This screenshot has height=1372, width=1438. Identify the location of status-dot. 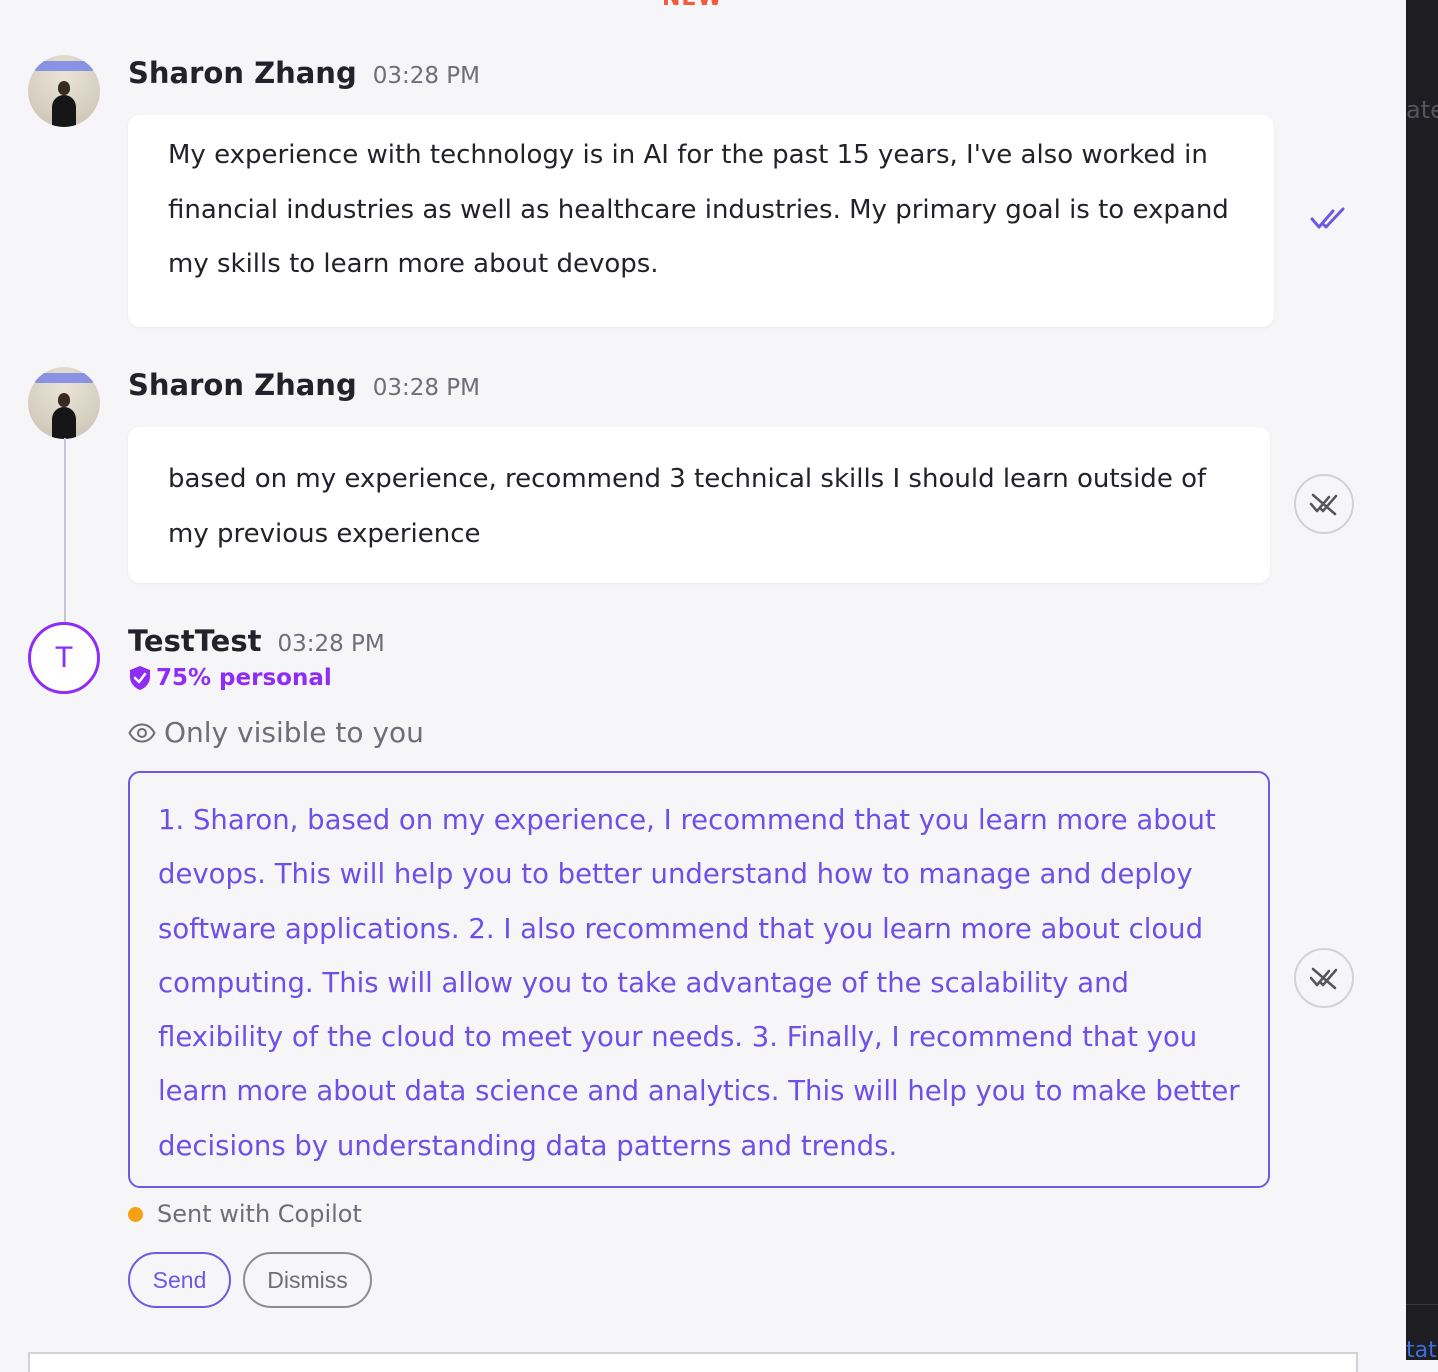
(135, 1214).